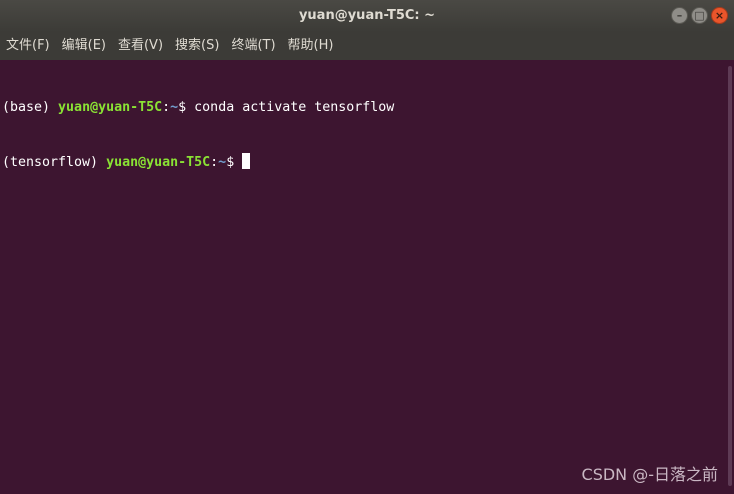 The width and height of the screenshot is (734, 494). What do you see at coordinates (30, 107) in the screenshot?
I see `conda-env: (base)` at bounding box center [30, 107].